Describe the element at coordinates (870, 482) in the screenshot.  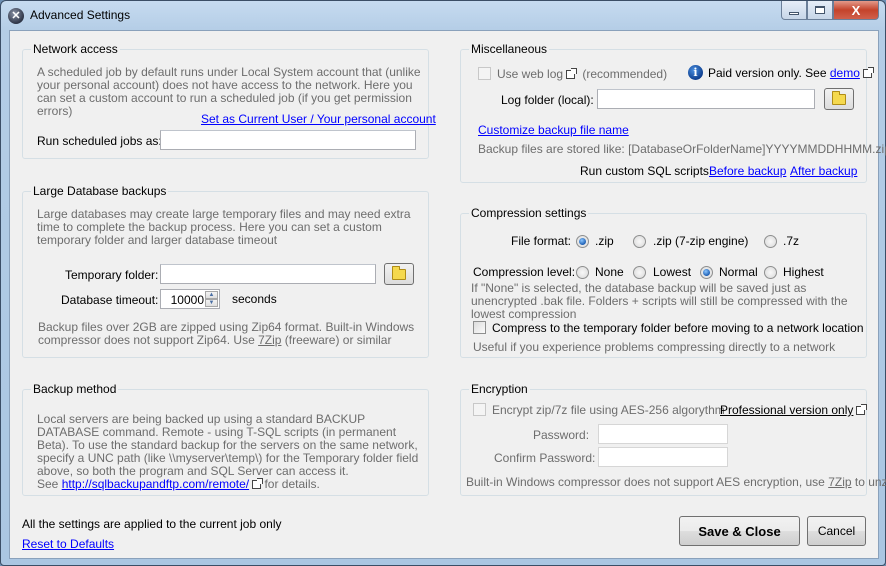
I see `aes-note-post: to unzip` at that location.